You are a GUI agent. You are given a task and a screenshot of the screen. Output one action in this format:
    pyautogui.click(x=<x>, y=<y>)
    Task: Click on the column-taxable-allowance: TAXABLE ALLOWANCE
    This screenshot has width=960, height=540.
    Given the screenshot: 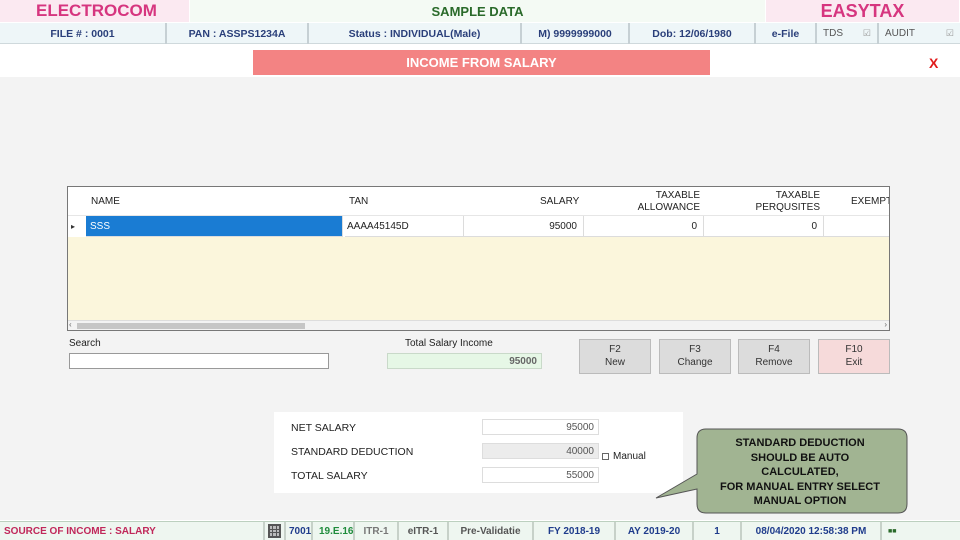 What is the action you would take?
    pyautogui.click(x=667, y=201)
    